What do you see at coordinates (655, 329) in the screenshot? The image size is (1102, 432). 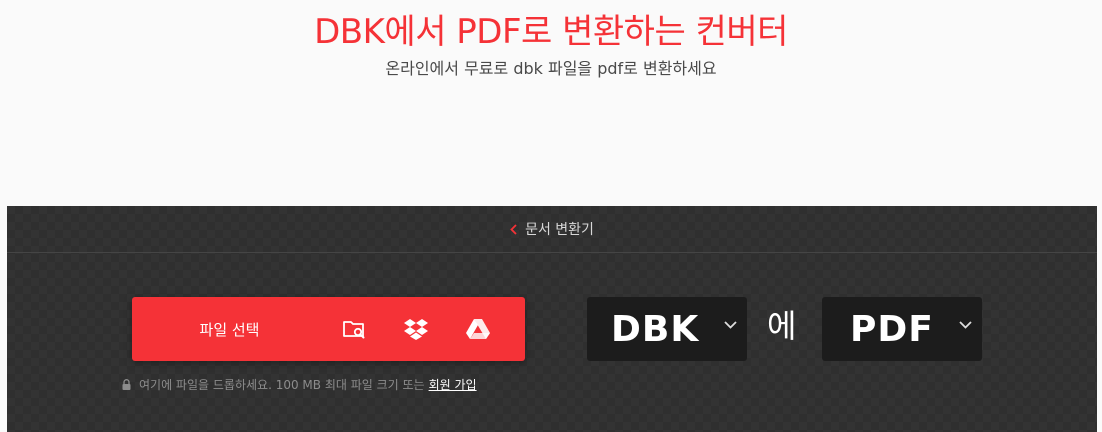 I see `from-format-value: DBK` at bounding box center [655, 329].